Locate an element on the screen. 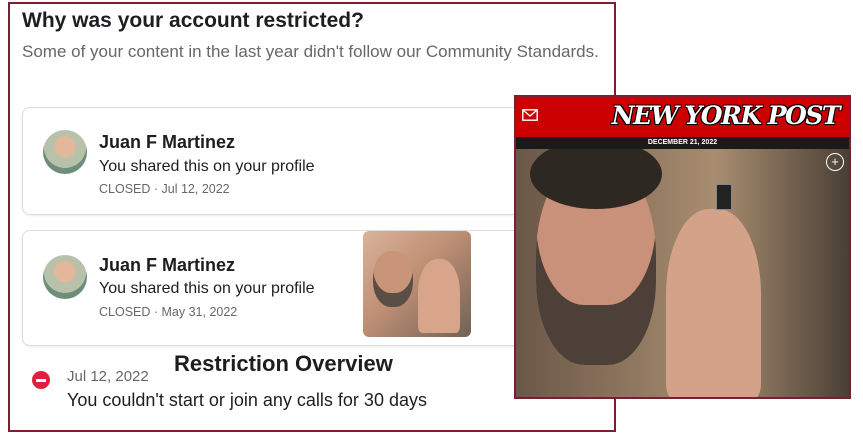 This screenshot has height=436, width=863. post-date: May 31, 2022 is located at coordinates (199, 312).